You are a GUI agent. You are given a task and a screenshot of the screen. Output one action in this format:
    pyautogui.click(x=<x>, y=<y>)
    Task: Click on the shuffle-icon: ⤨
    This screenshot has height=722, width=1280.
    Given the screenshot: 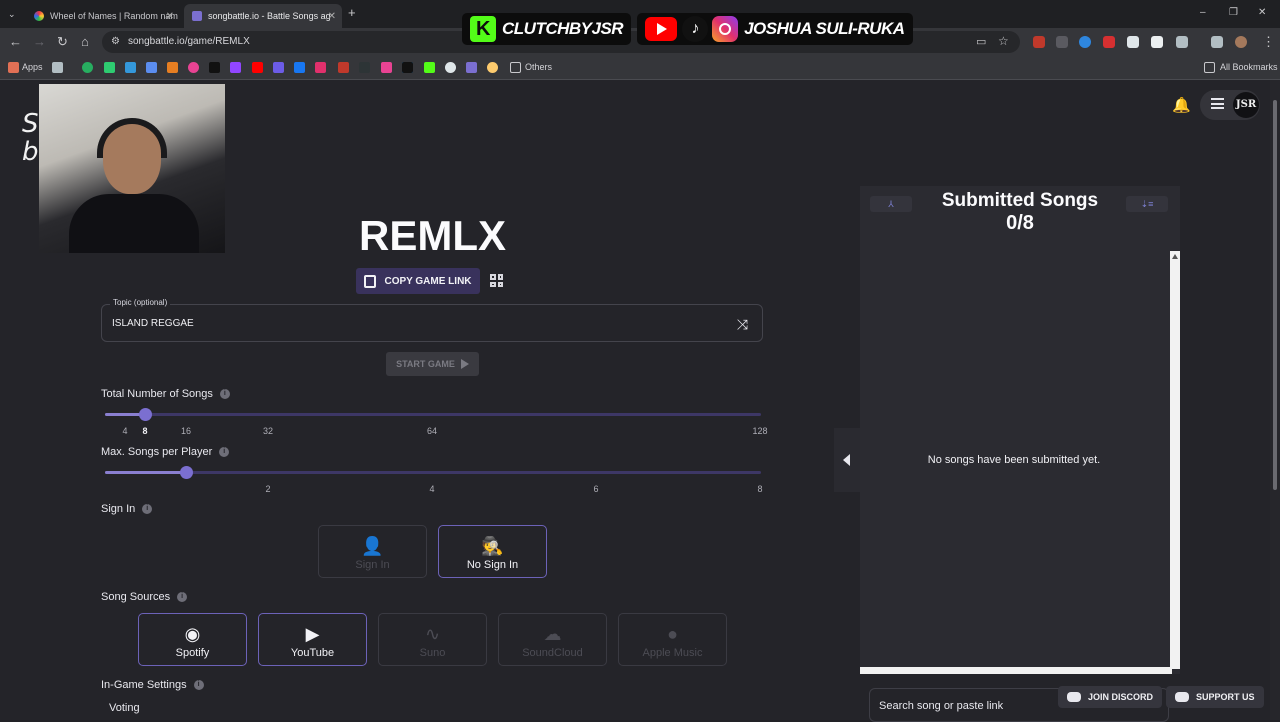 What is the action you would take?
    pyautogui.click(x=742, y=324)
    